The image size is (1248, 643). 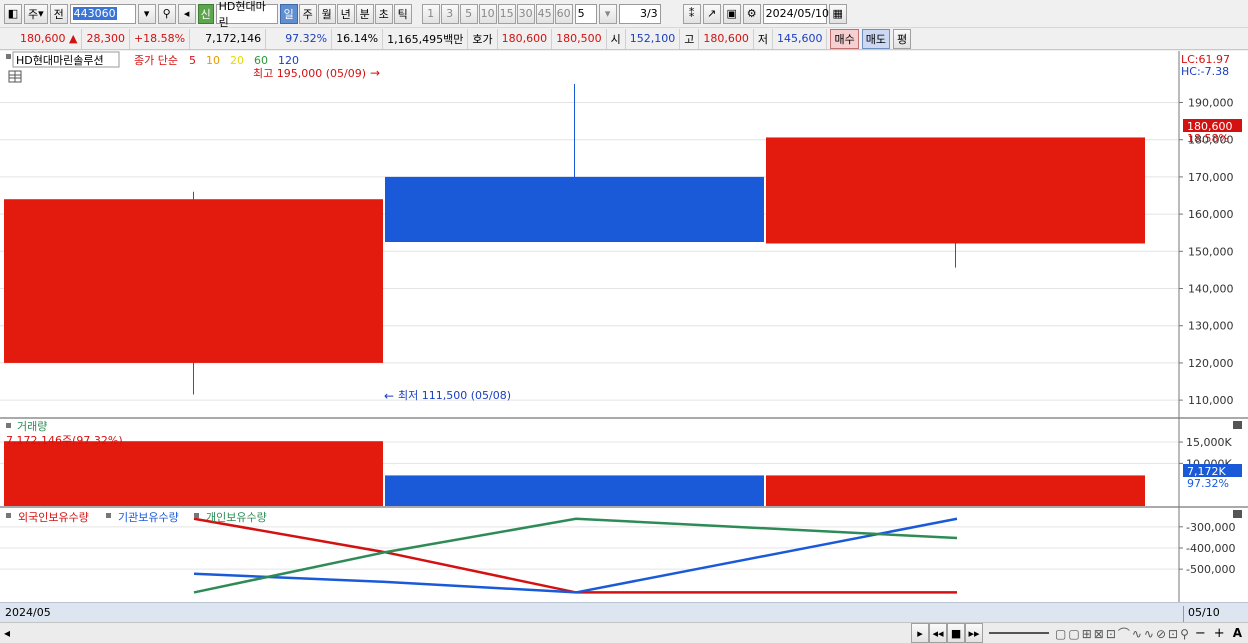 What do you see at coordinates (430, 13) in the screenshot?
I see `interval-tab-1: 1` at bounding box center [430, 13].